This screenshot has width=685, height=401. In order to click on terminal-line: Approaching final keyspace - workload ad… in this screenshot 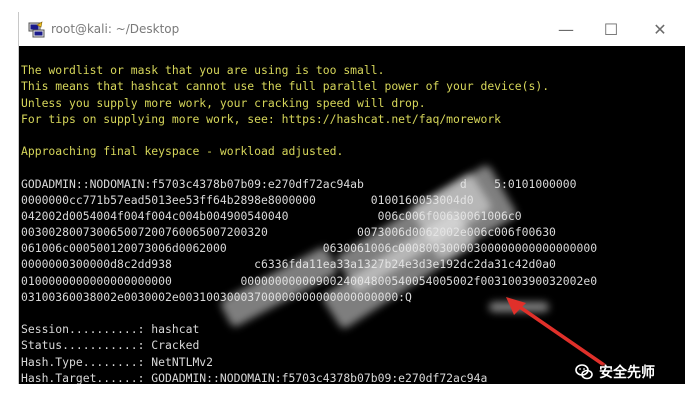, I will do `click(182, 151)`.